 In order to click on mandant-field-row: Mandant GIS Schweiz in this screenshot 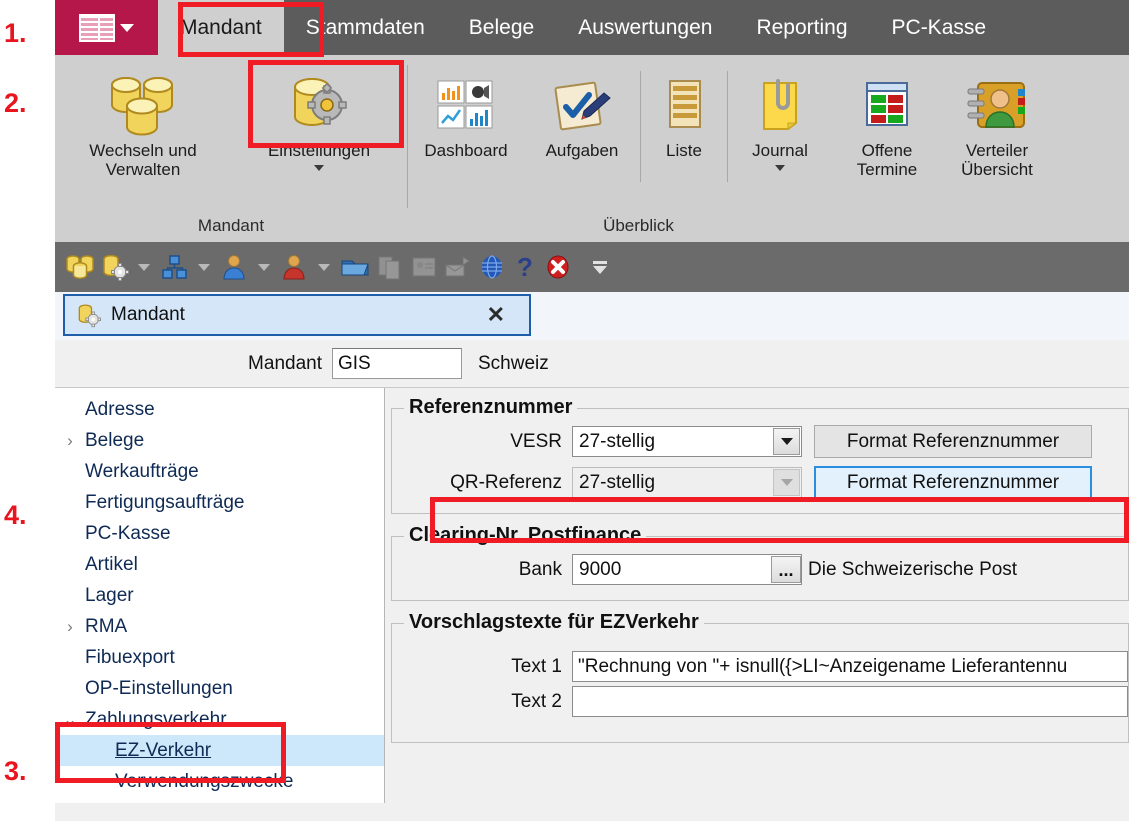, I will do `click(592, 363)`.